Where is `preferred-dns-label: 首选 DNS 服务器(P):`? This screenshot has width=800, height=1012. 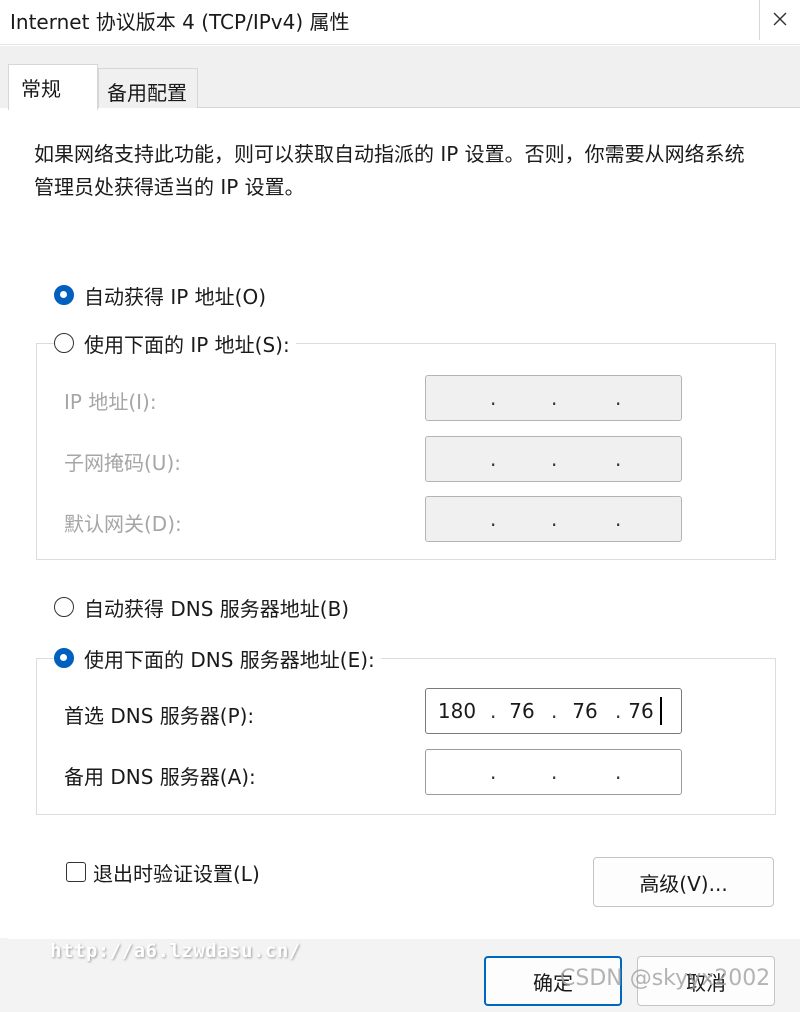
preferred-dns-label: 首选 DNS 服务器(P): is located at coordinates (159, 716).